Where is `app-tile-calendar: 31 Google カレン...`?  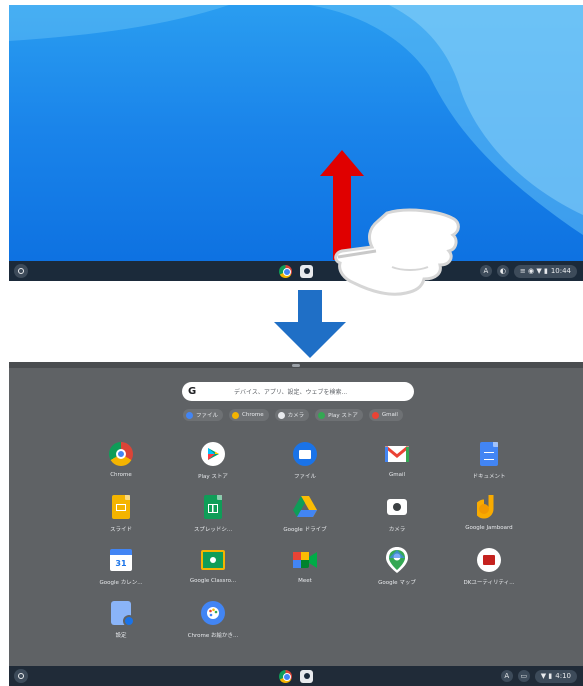 app-tile-calendar: 31 Google カレン... is located at coordinates (121, 574).